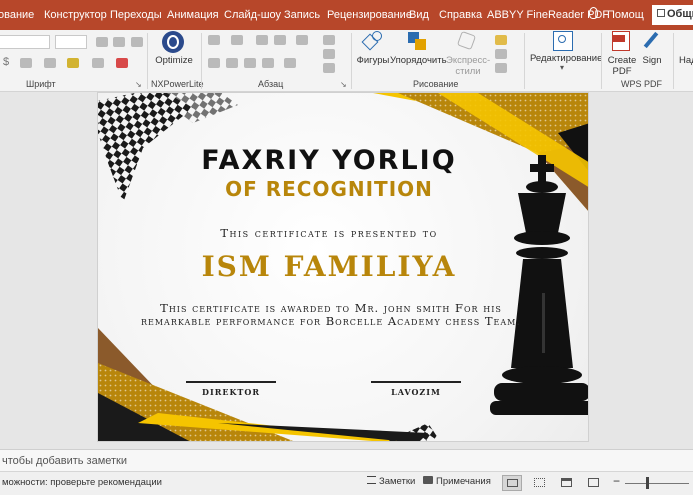 The image size is (693, 495). What do you see at coordinates (41, 84) in the screenshot?
I see `group-label-font: Шрифт` at bounding box center [41, 84].